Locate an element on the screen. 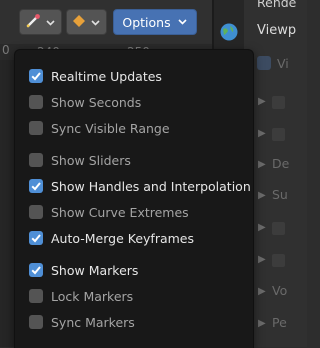 This screenshot has width=320, height=348. panel-row-label: Su is located at coordinates (280, 194).